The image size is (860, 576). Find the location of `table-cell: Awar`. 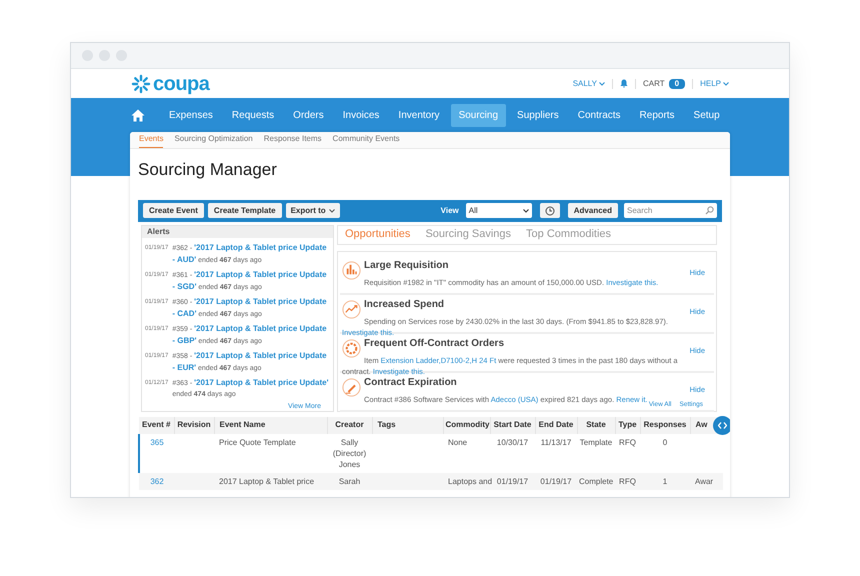

table-cell: Awar is located at coordinates (704, 481).